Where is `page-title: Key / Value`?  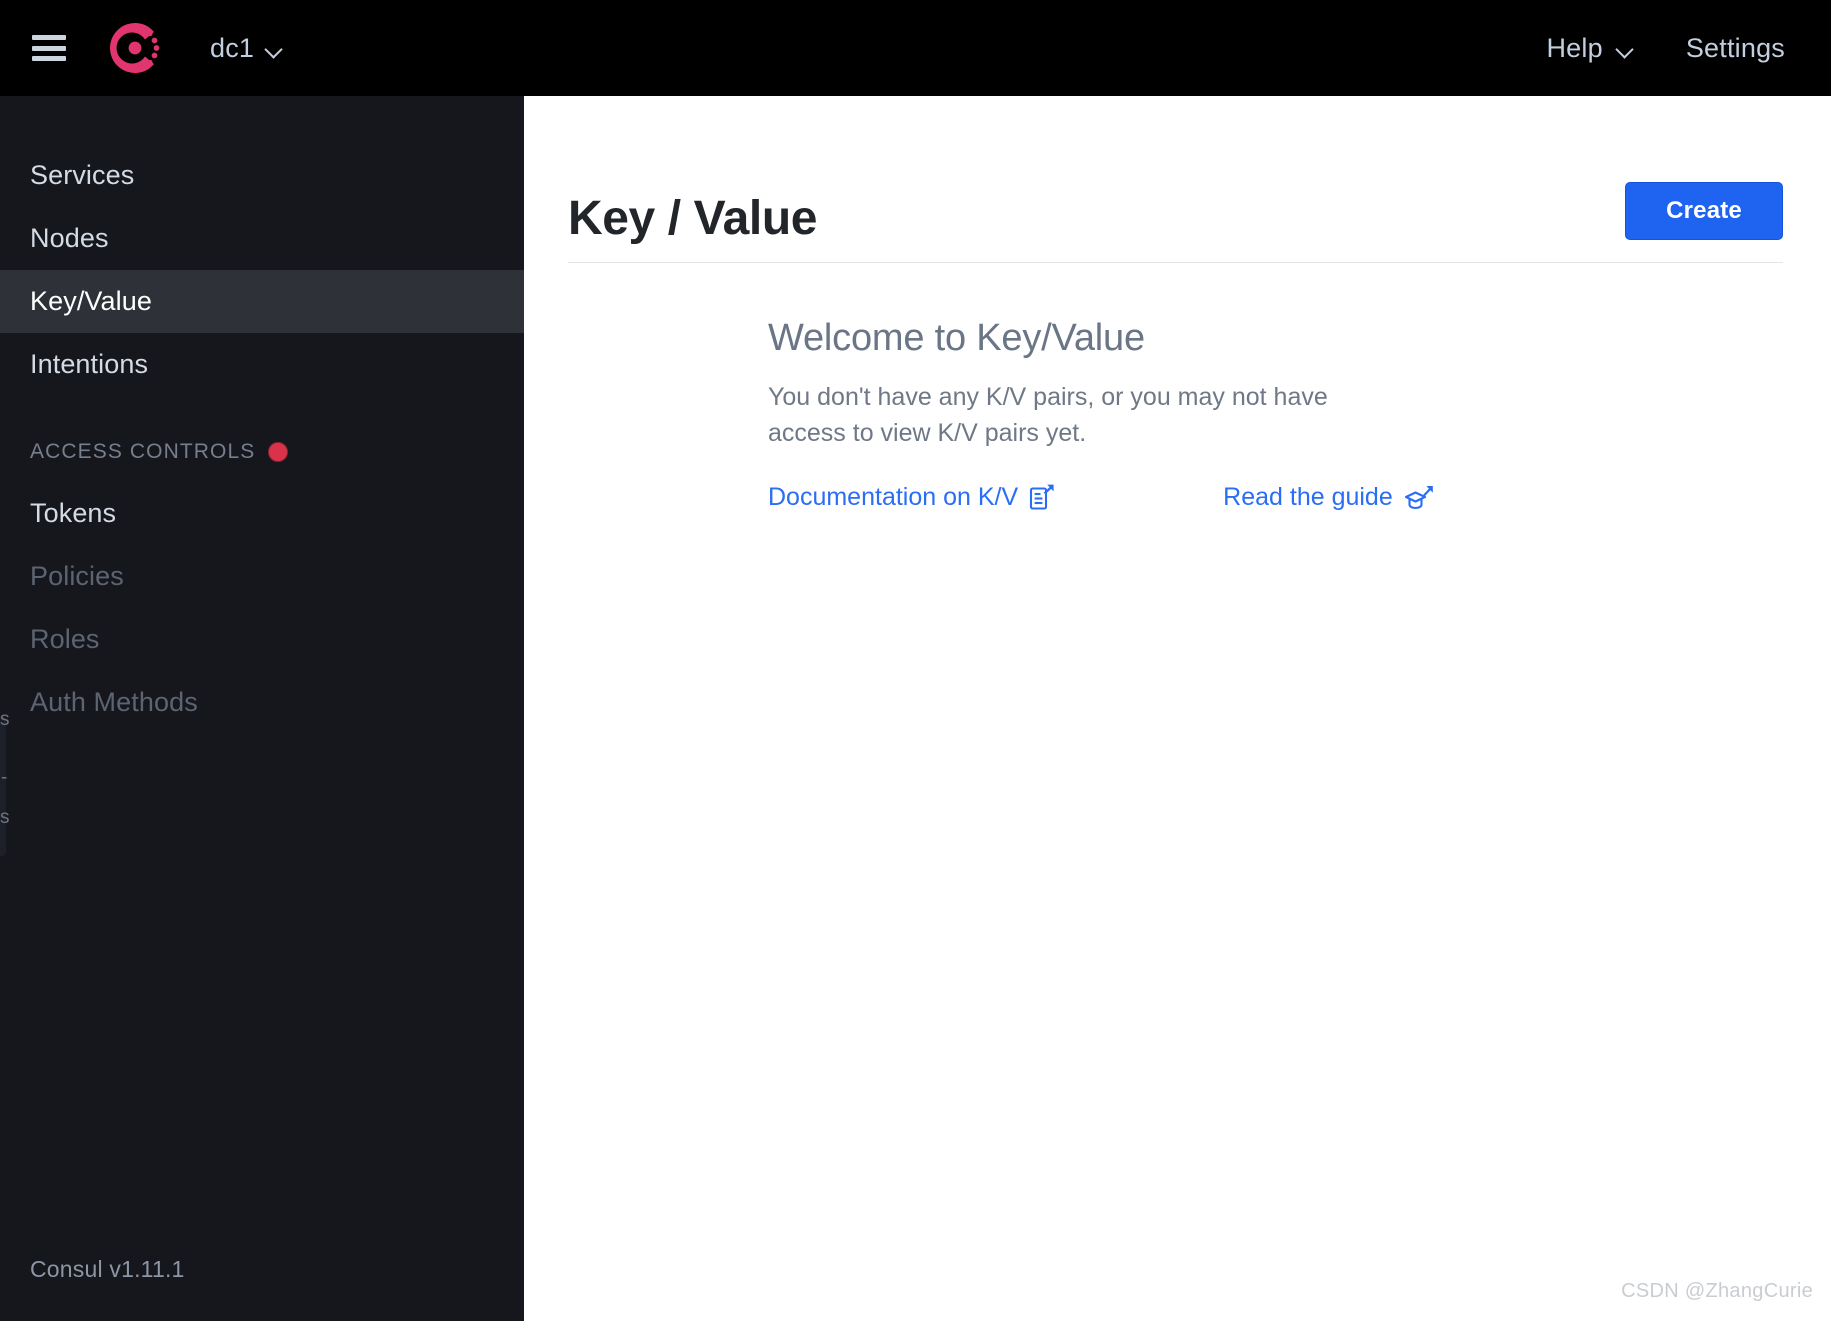 page-title: Key / Value is located at coordinates (693, 218).